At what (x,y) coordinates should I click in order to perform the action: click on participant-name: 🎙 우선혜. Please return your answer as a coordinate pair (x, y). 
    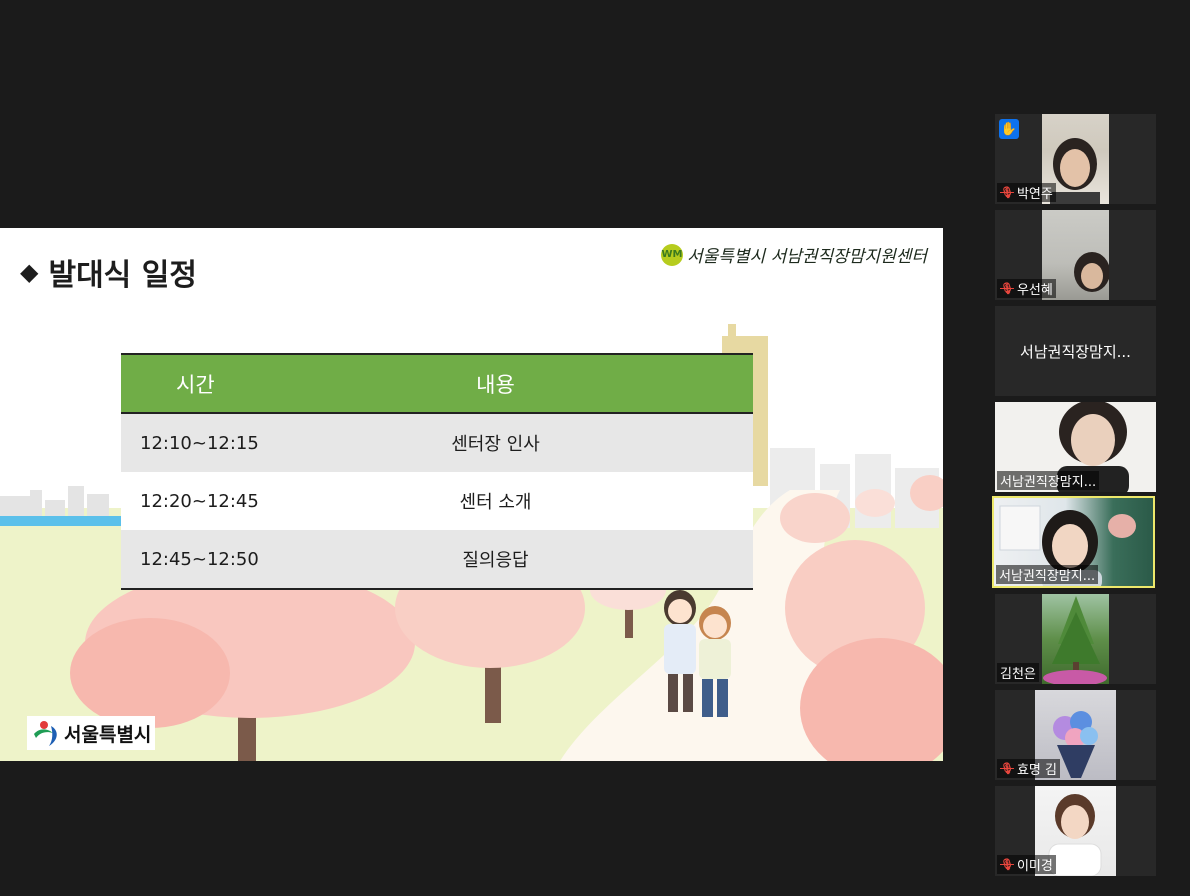
    Looking at the image, I should click on (1026, 288).